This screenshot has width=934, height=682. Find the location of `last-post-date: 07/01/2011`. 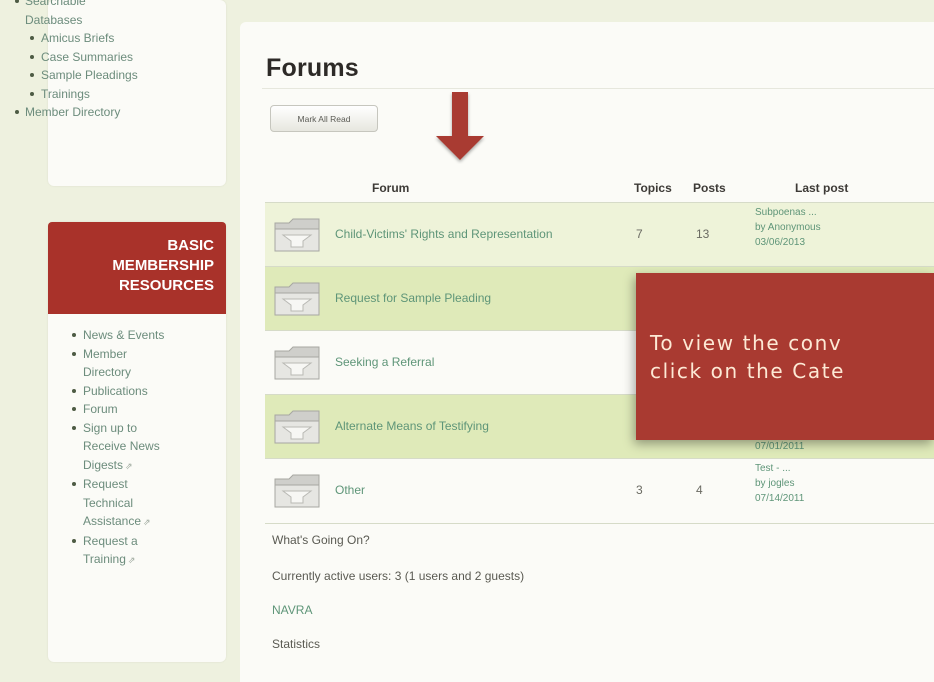

last-post-date: 07/01/2011 is located at coordinates (780, 446).